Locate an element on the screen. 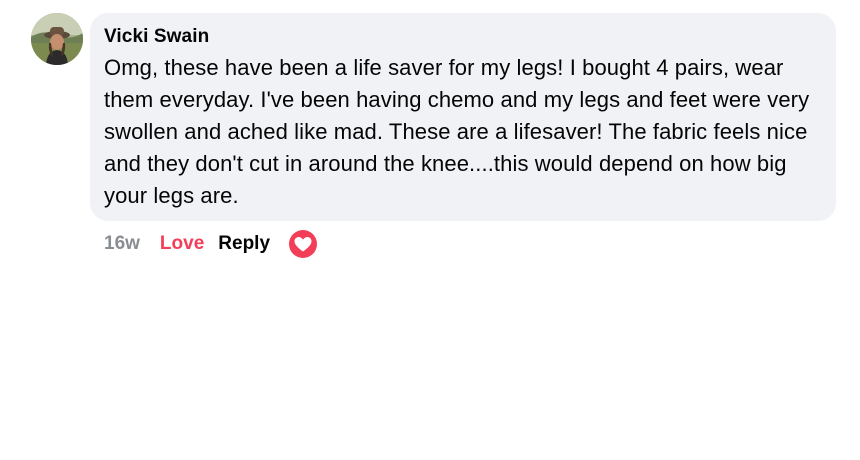 The width and height of the screenshot is (860, 460). reply-button: Reply is located at coordinates (244, 244).